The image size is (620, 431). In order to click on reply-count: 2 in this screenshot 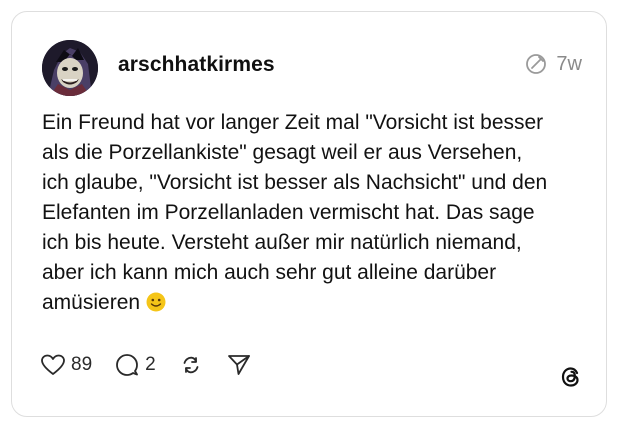, I will do `click(150, 364)`.